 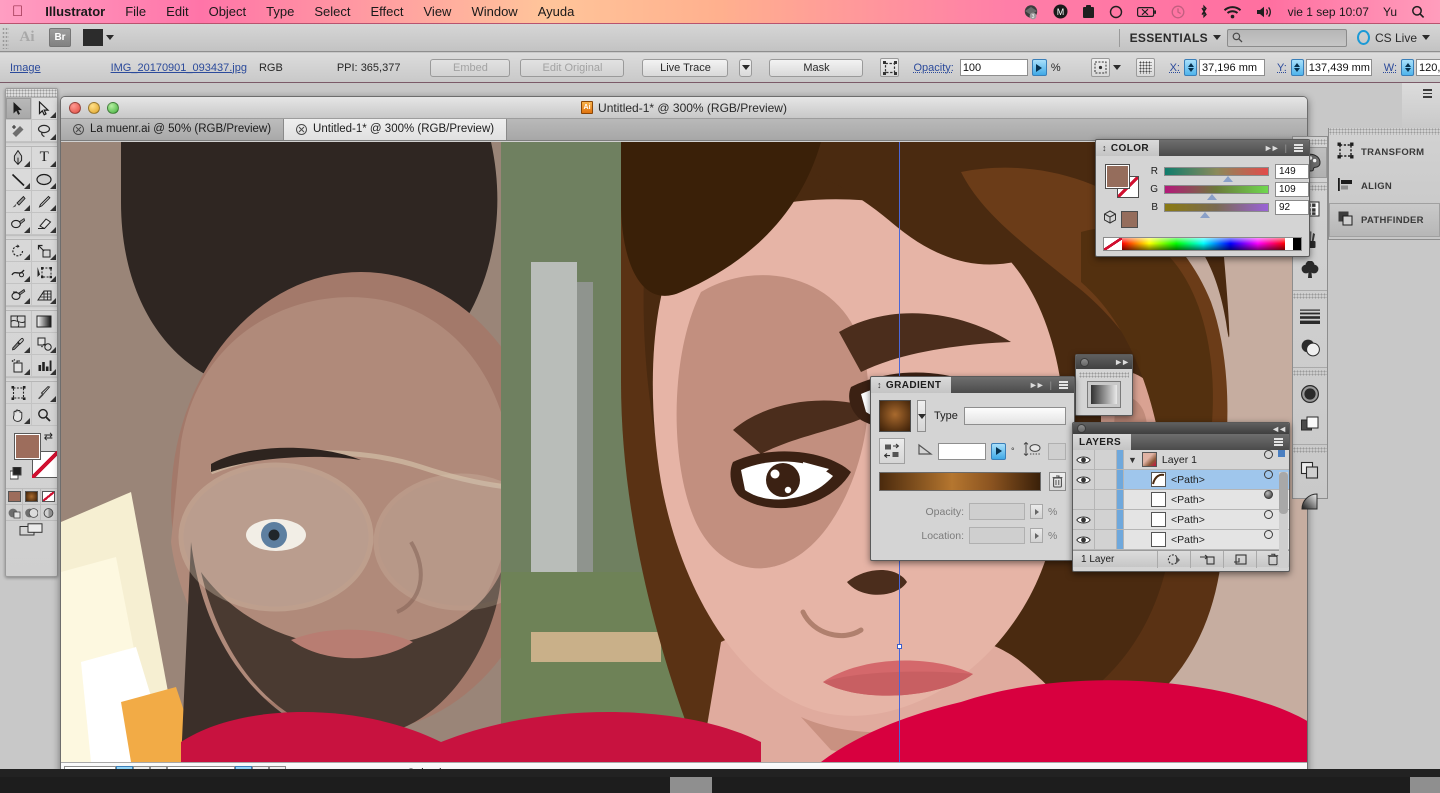 What do you see at coordinates (1179, 460) in the screenshot?
I see `layer-name: Layer 1` at bounding box center [1179, 460].